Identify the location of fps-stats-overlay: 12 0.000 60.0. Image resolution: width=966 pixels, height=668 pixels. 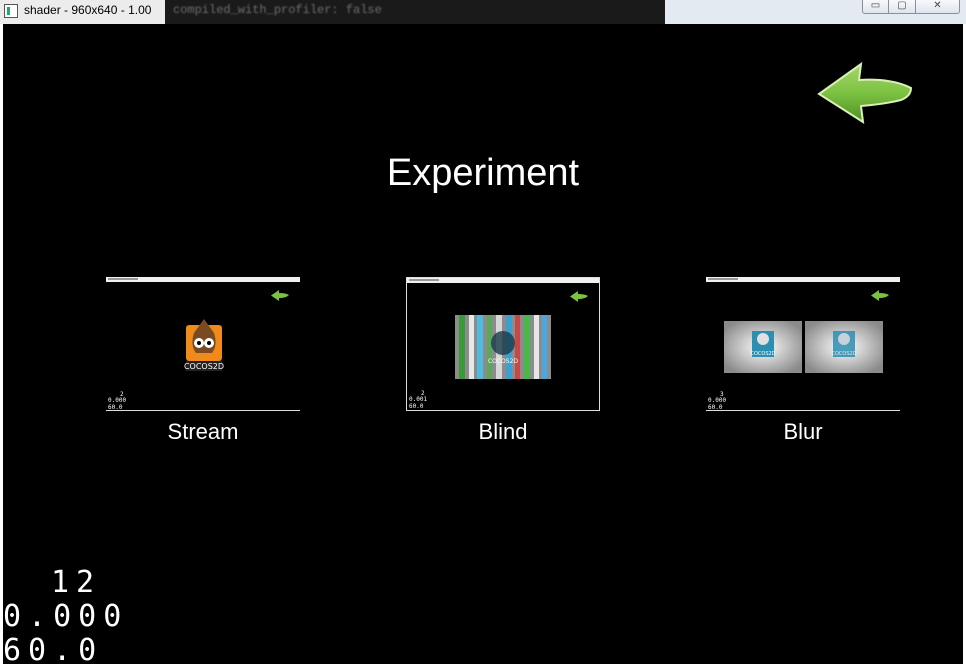
(65, 617).